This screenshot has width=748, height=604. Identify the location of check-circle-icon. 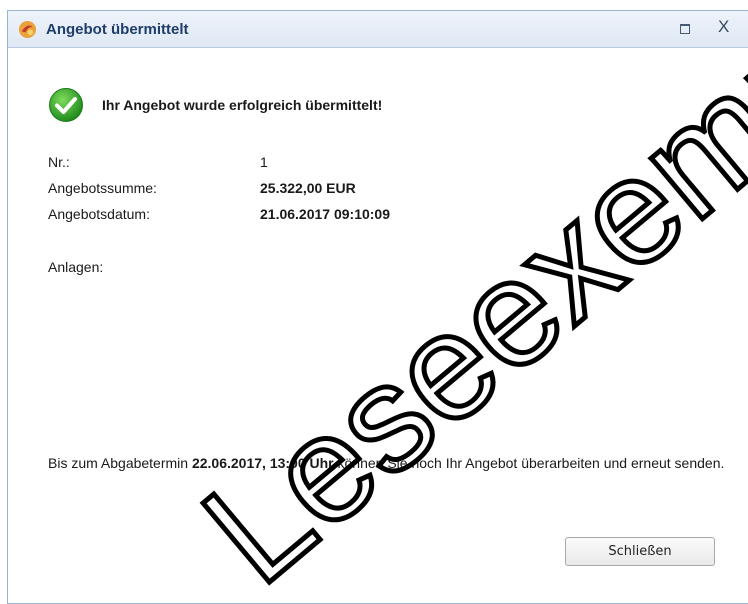
(66, 105).